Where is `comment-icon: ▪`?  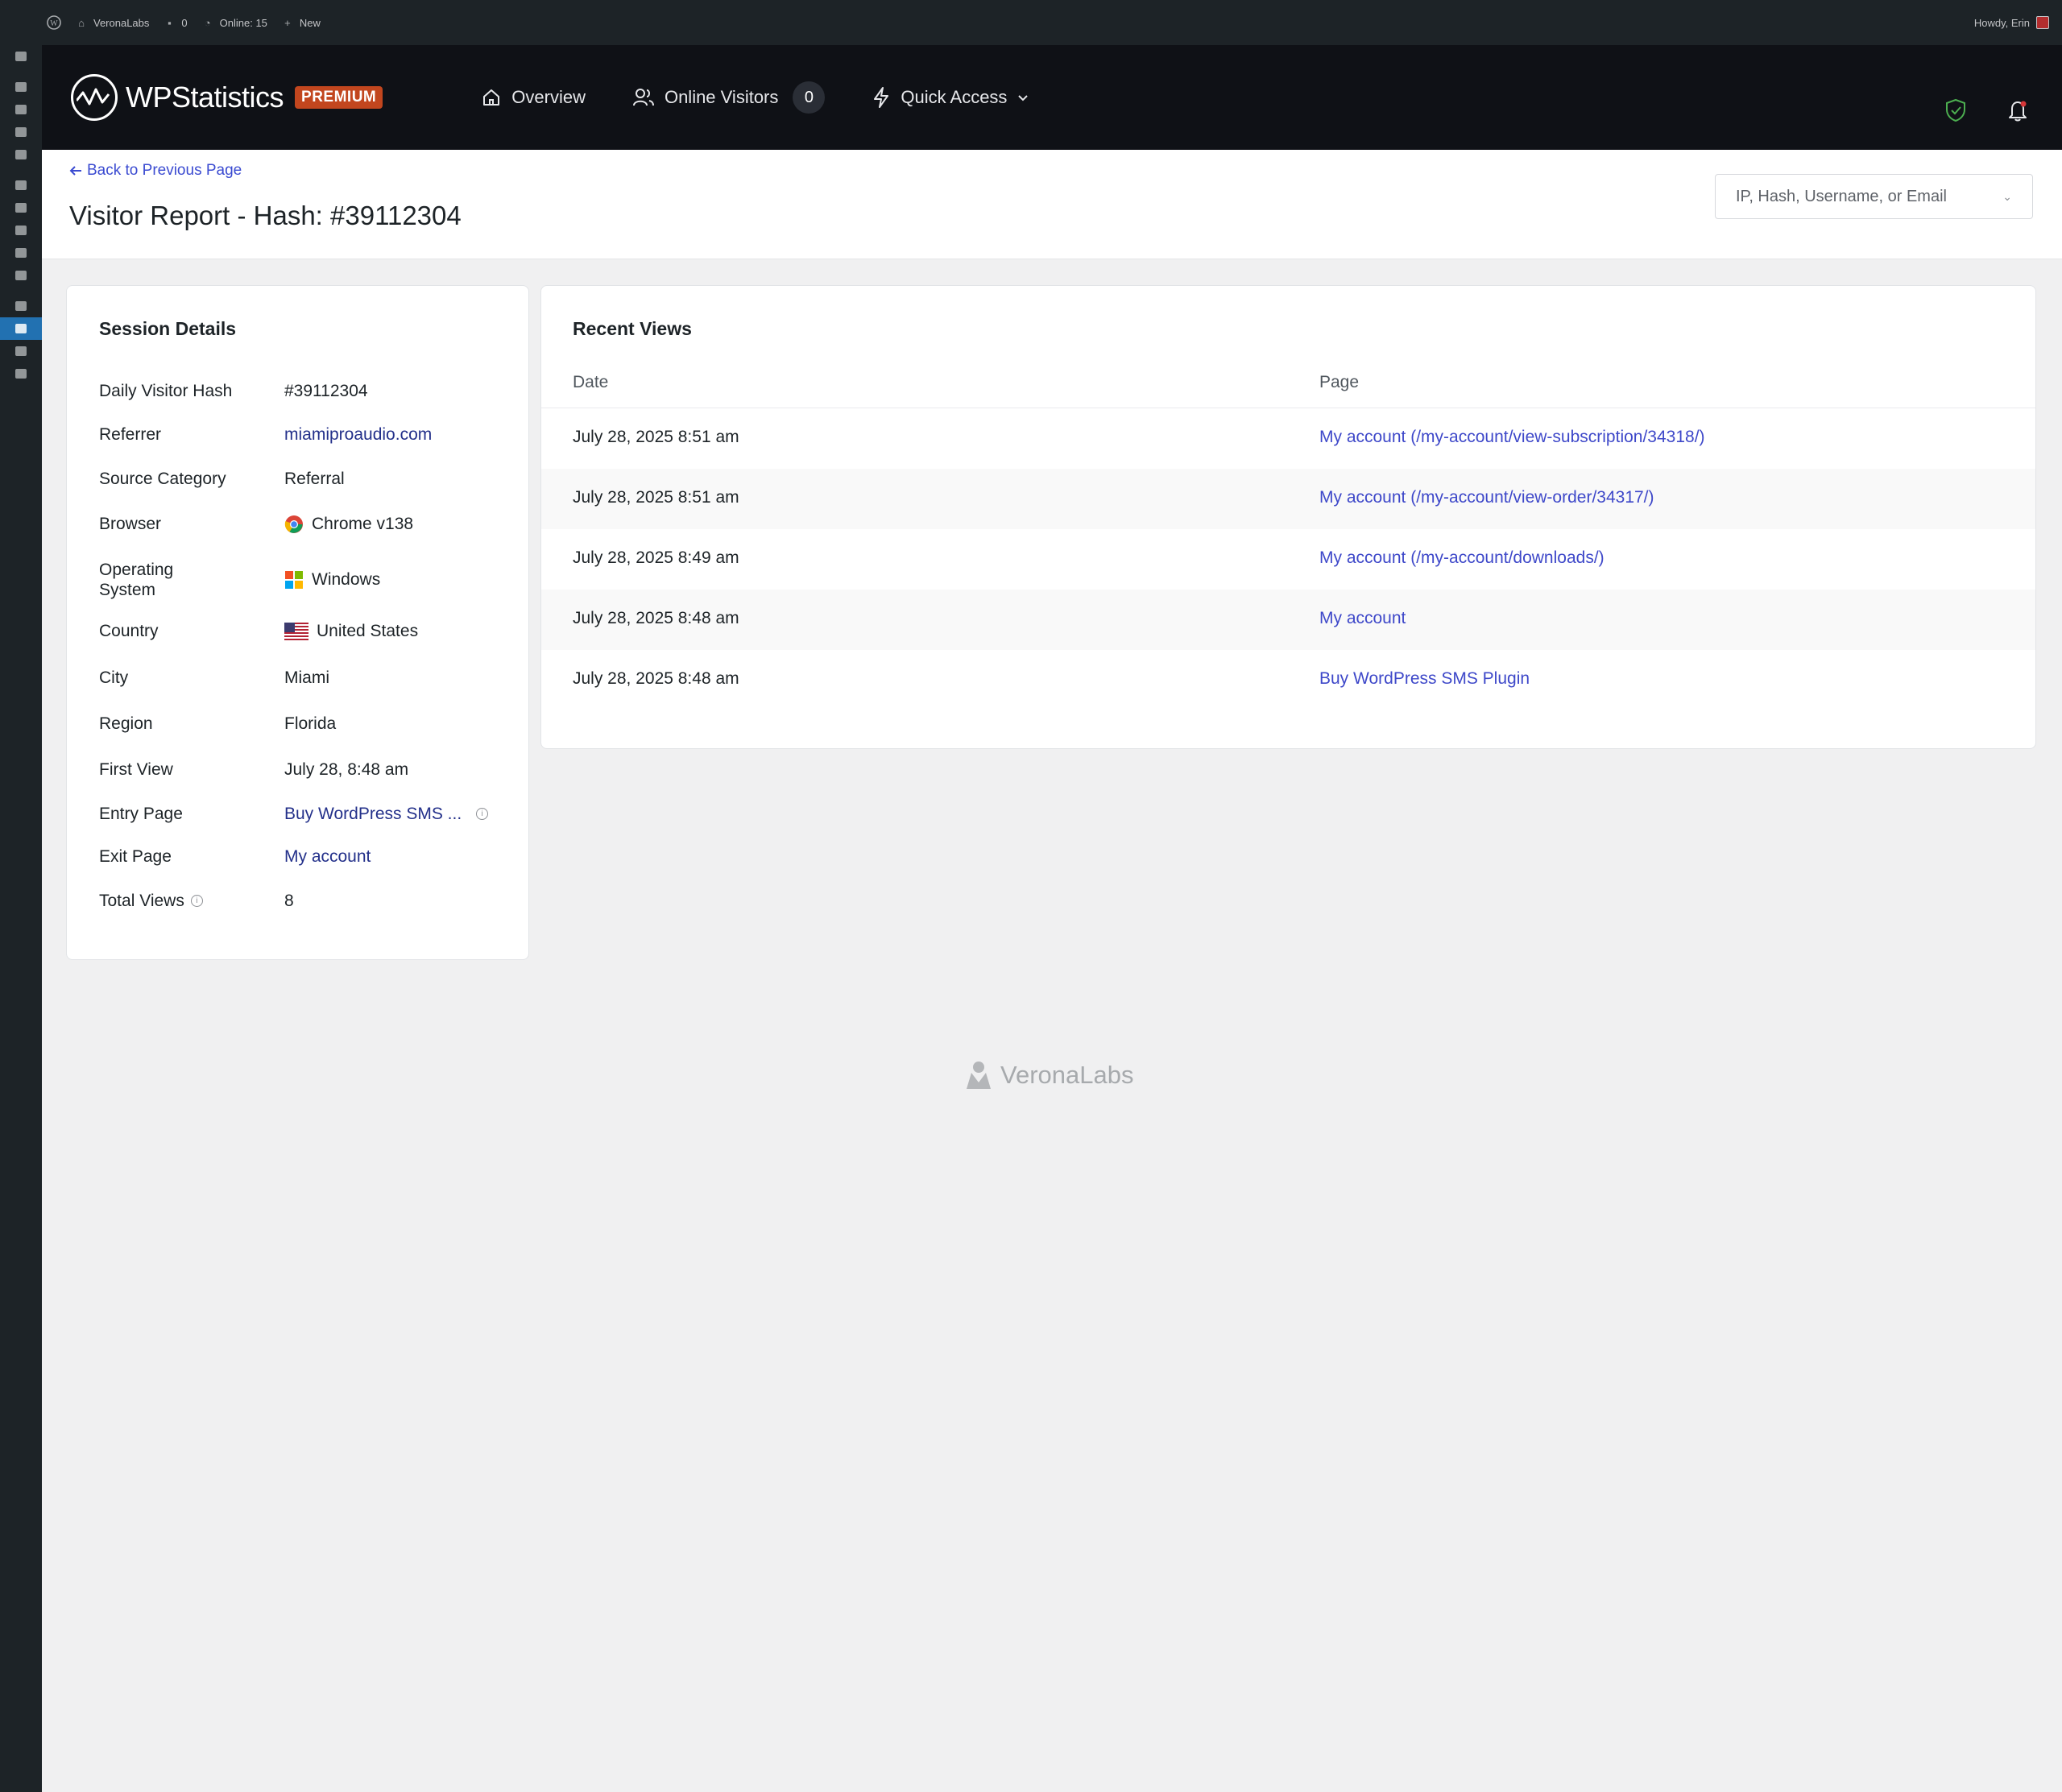
comment-icon: ▪ is located at coordinates (170, 22).